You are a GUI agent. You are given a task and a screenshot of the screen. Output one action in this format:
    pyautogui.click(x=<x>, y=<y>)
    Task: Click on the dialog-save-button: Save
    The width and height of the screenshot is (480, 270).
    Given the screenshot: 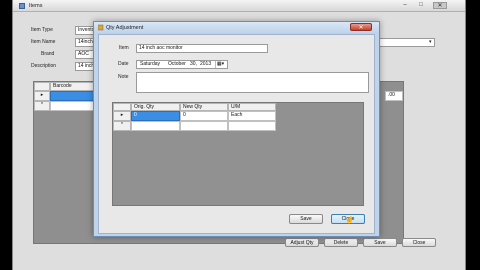 What is the action you would take?
    pyautogui.click(x=306, y=219)
    